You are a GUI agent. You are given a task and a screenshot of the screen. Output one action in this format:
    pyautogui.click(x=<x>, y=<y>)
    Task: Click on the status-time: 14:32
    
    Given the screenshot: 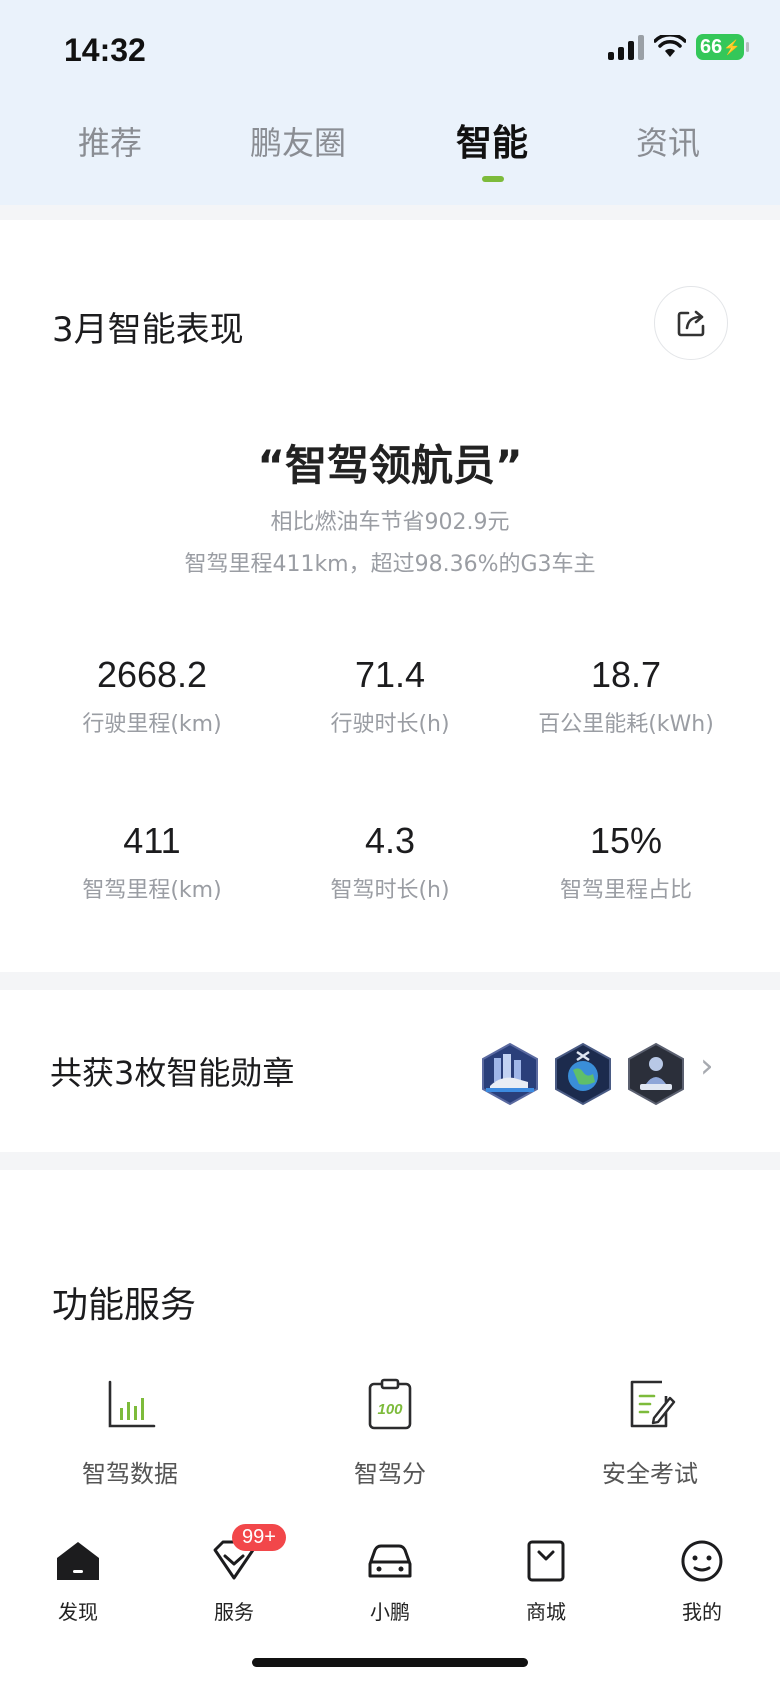 What is the action you would take?
    pyautogui.click(x=105, y=50)
    